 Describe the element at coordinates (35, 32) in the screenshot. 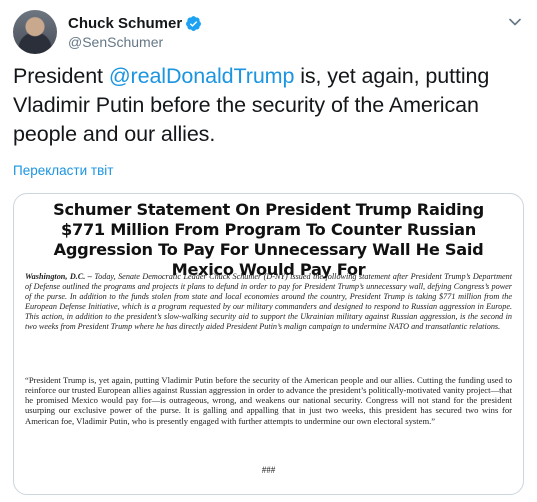

I see `avatar` at that location.